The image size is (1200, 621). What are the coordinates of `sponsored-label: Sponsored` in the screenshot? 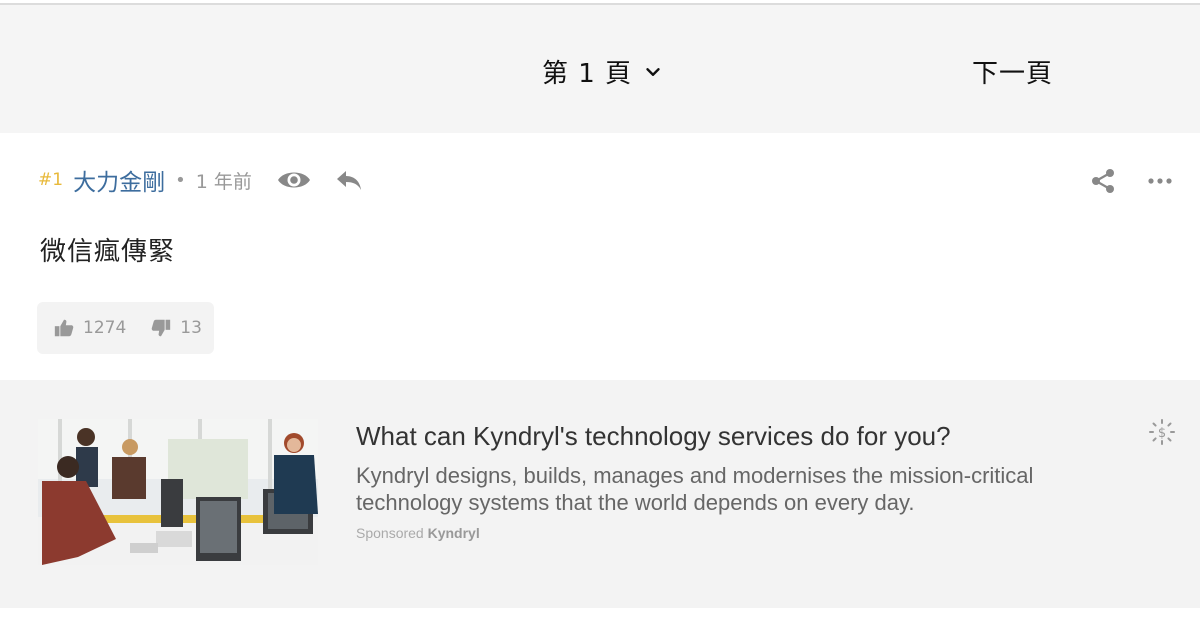 It's located at (390, 533).